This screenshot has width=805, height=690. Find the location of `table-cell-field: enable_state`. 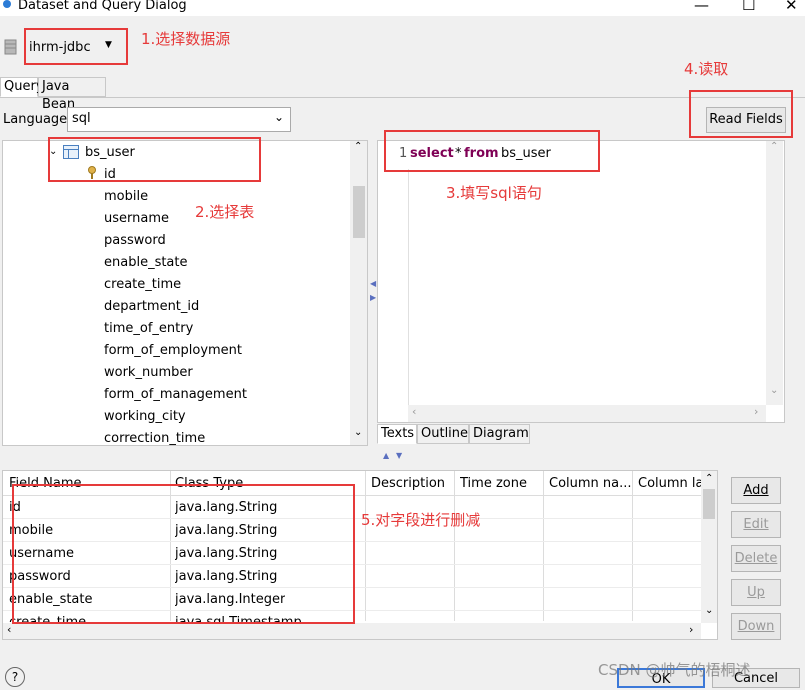

table-cell-field: enable_state is located at coordinates (51, 599).